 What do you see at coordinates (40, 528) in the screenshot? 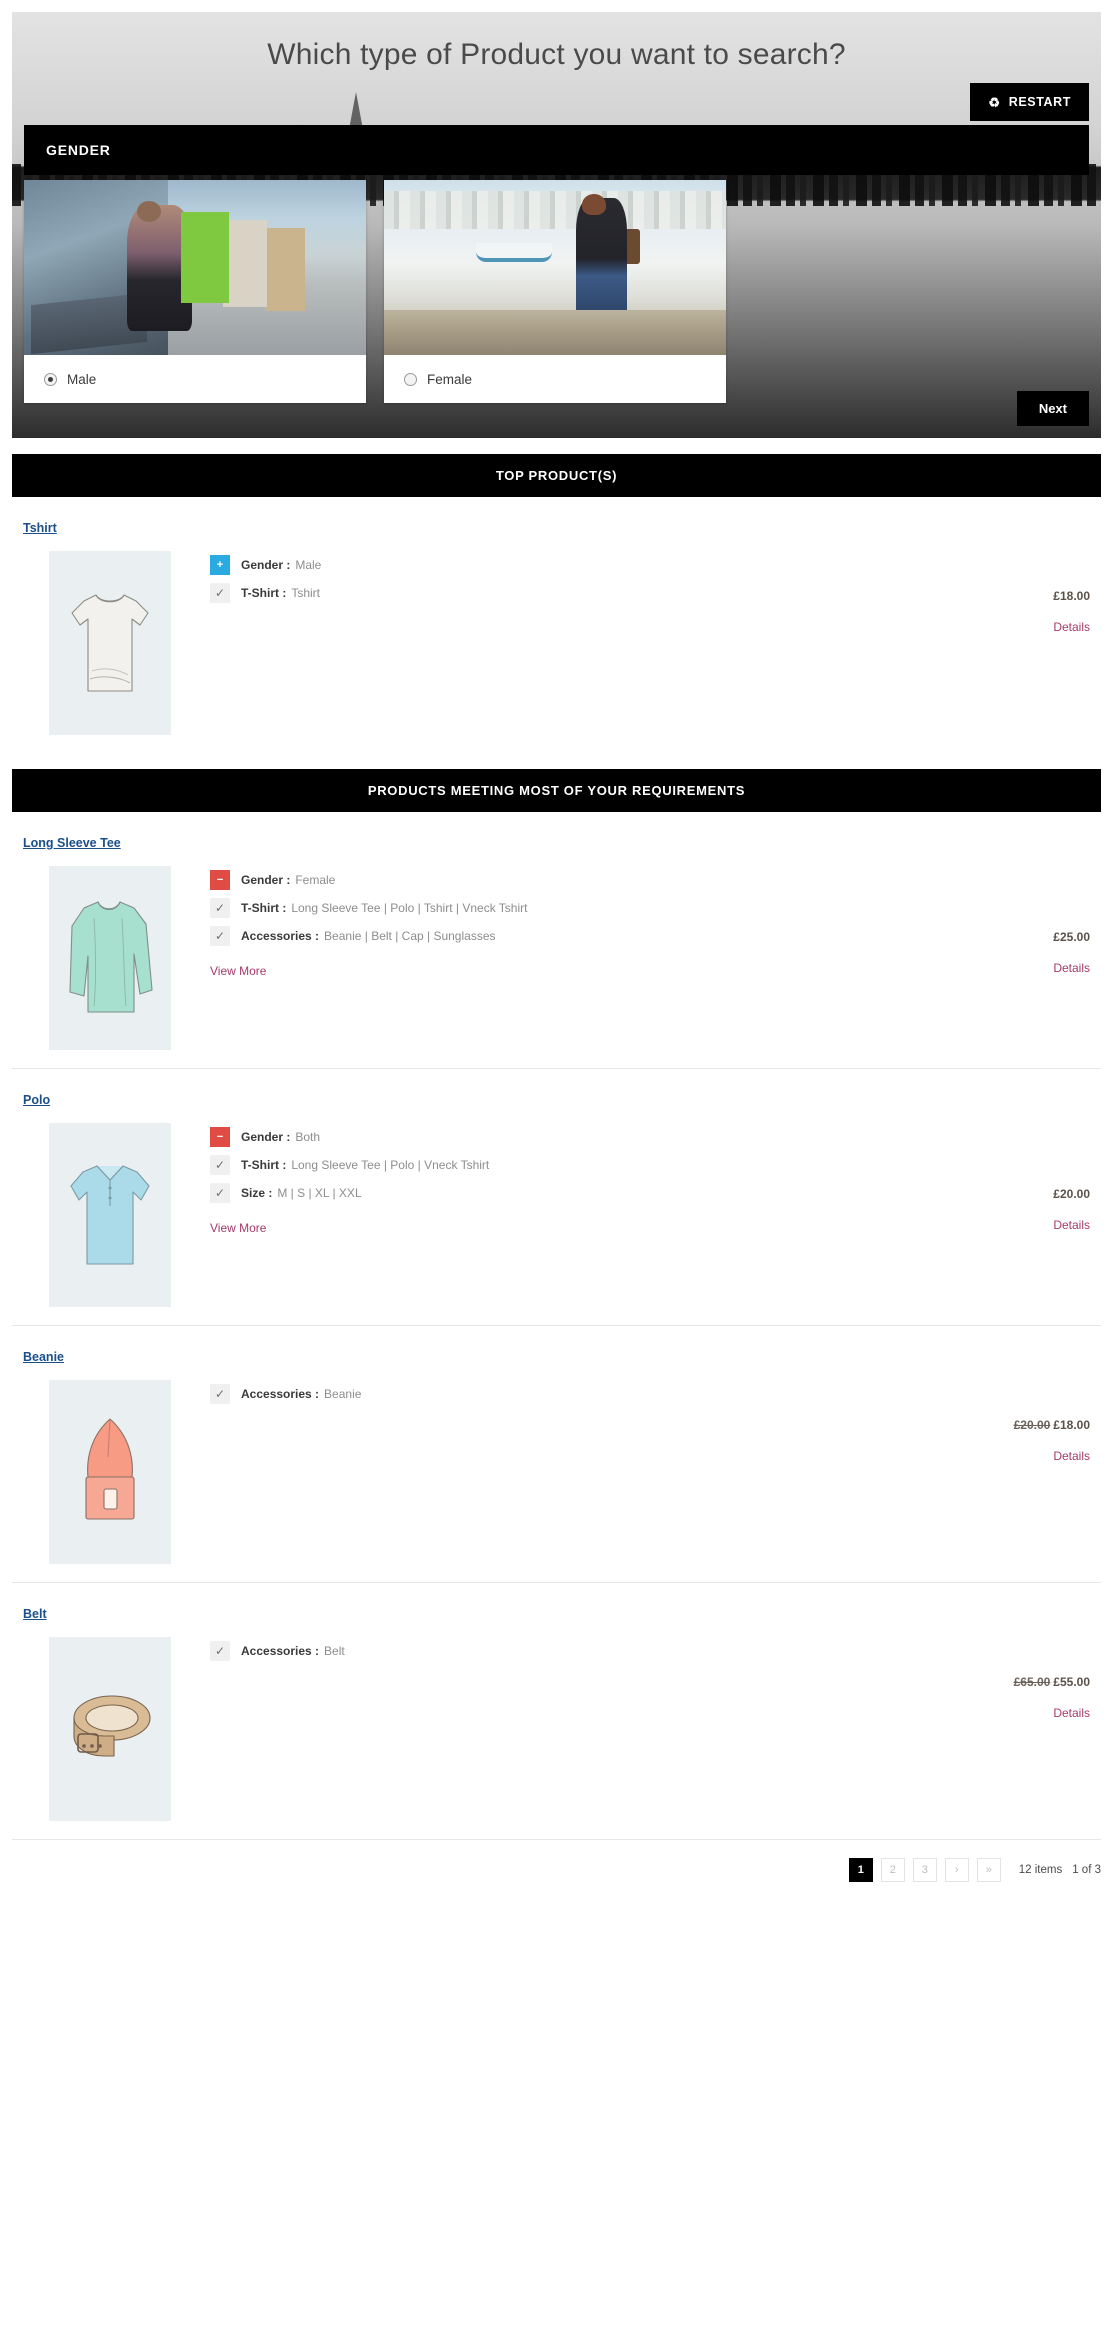
I see `product-name-link: Tshirt` at bounding box center [40, 528].